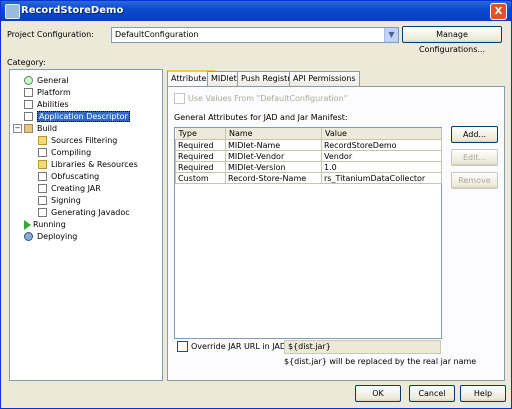 Image resolution: width=512 pixels, height=409 pixels. I want to click on table-cell: 1.0, so click(381, 167).